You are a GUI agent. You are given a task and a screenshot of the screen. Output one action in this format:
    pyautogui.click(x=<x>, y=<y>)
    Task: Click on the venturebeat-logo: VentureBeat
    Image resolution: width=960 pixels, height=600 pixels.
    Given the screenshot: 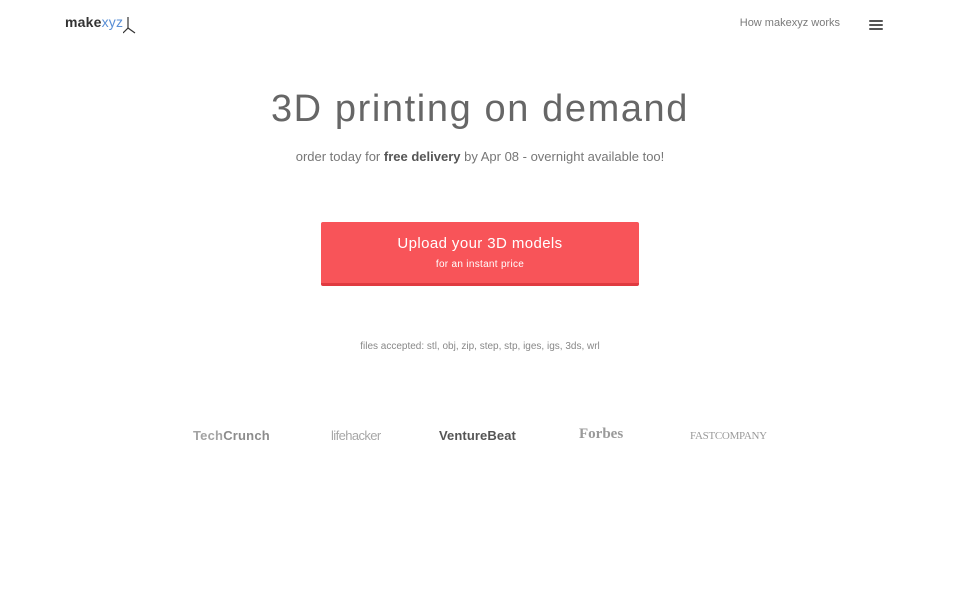 What is the action you would take?
    pyautogui.click(x=477, y=435)
    